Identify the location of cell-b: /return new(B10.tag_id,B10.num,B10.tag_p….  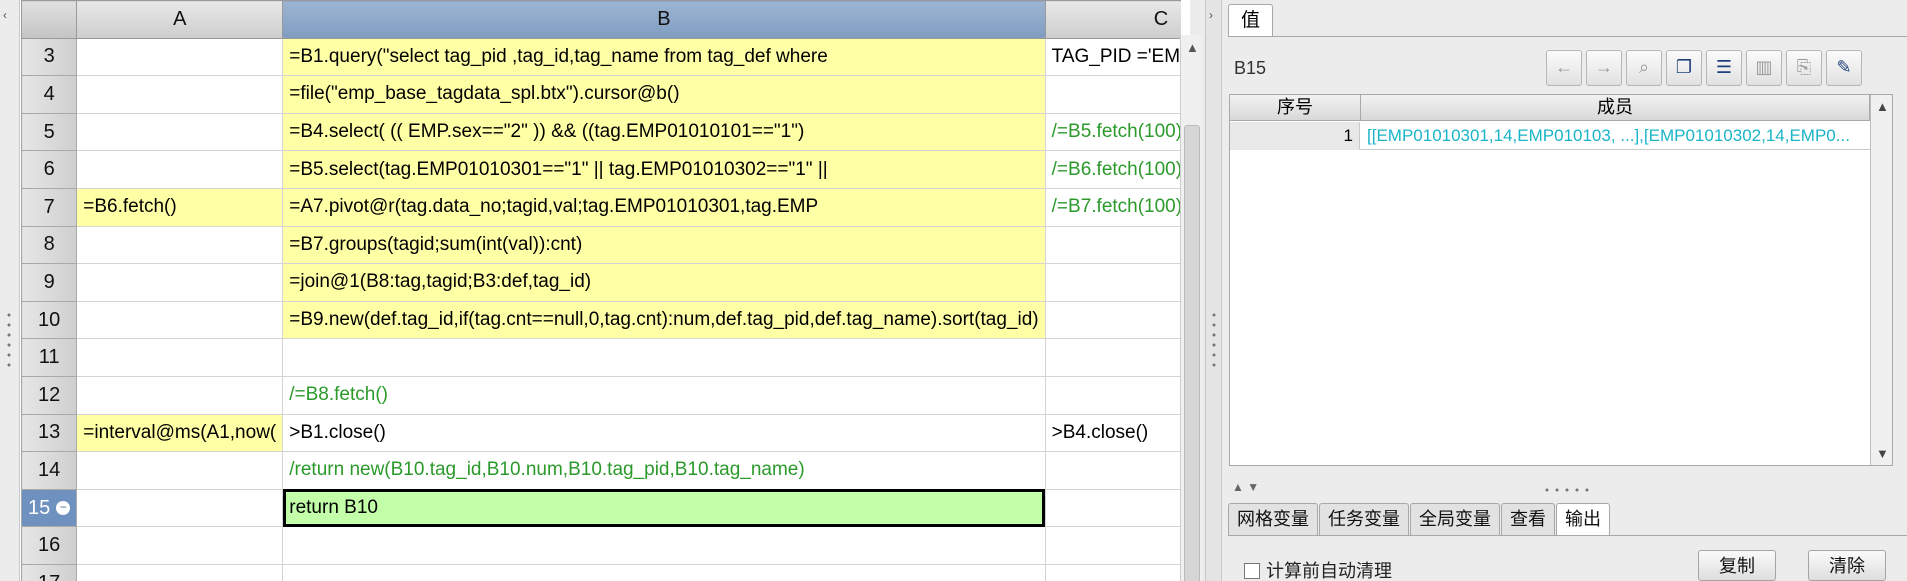
(664, 470).